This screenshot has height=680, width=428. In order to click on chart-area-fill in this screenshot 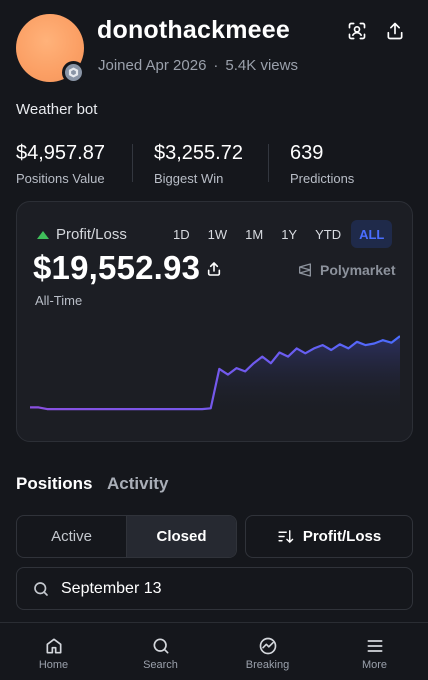, I will do `click(215, 377)`.